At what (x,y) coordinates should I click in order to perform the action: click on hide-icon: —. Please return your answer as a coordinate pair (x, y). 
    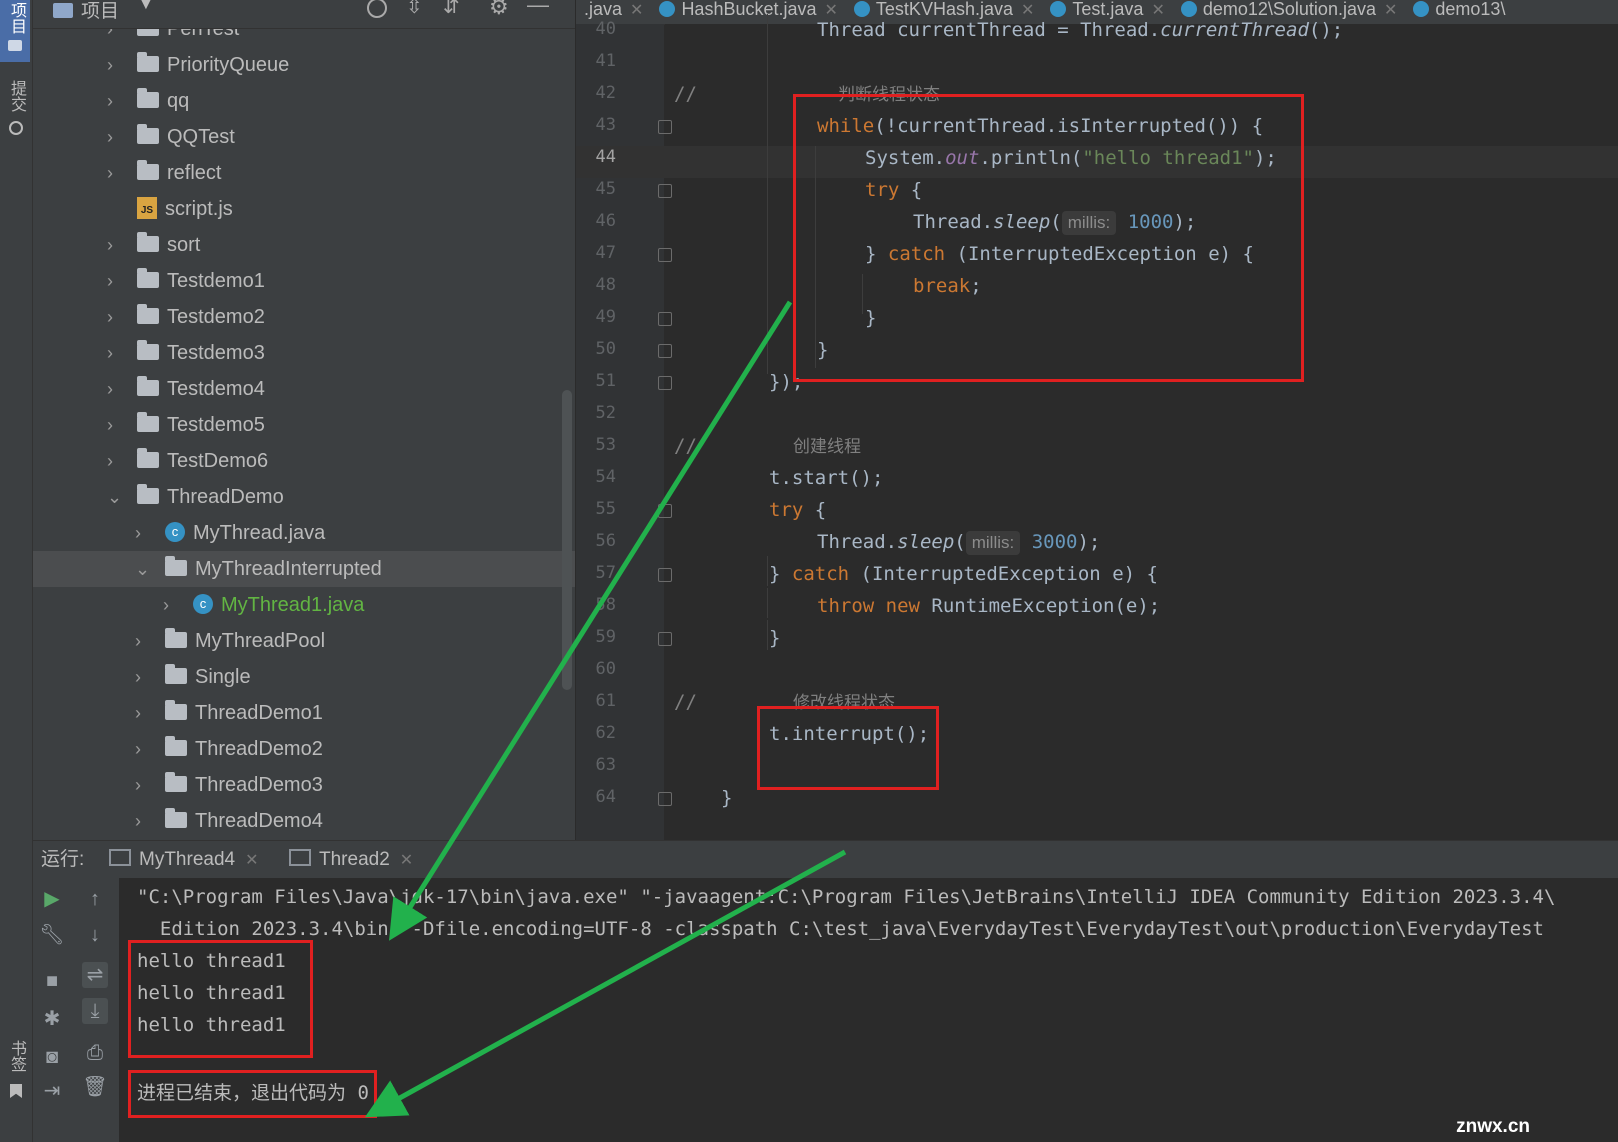
    Looking at the image, I should click on (538, 9).